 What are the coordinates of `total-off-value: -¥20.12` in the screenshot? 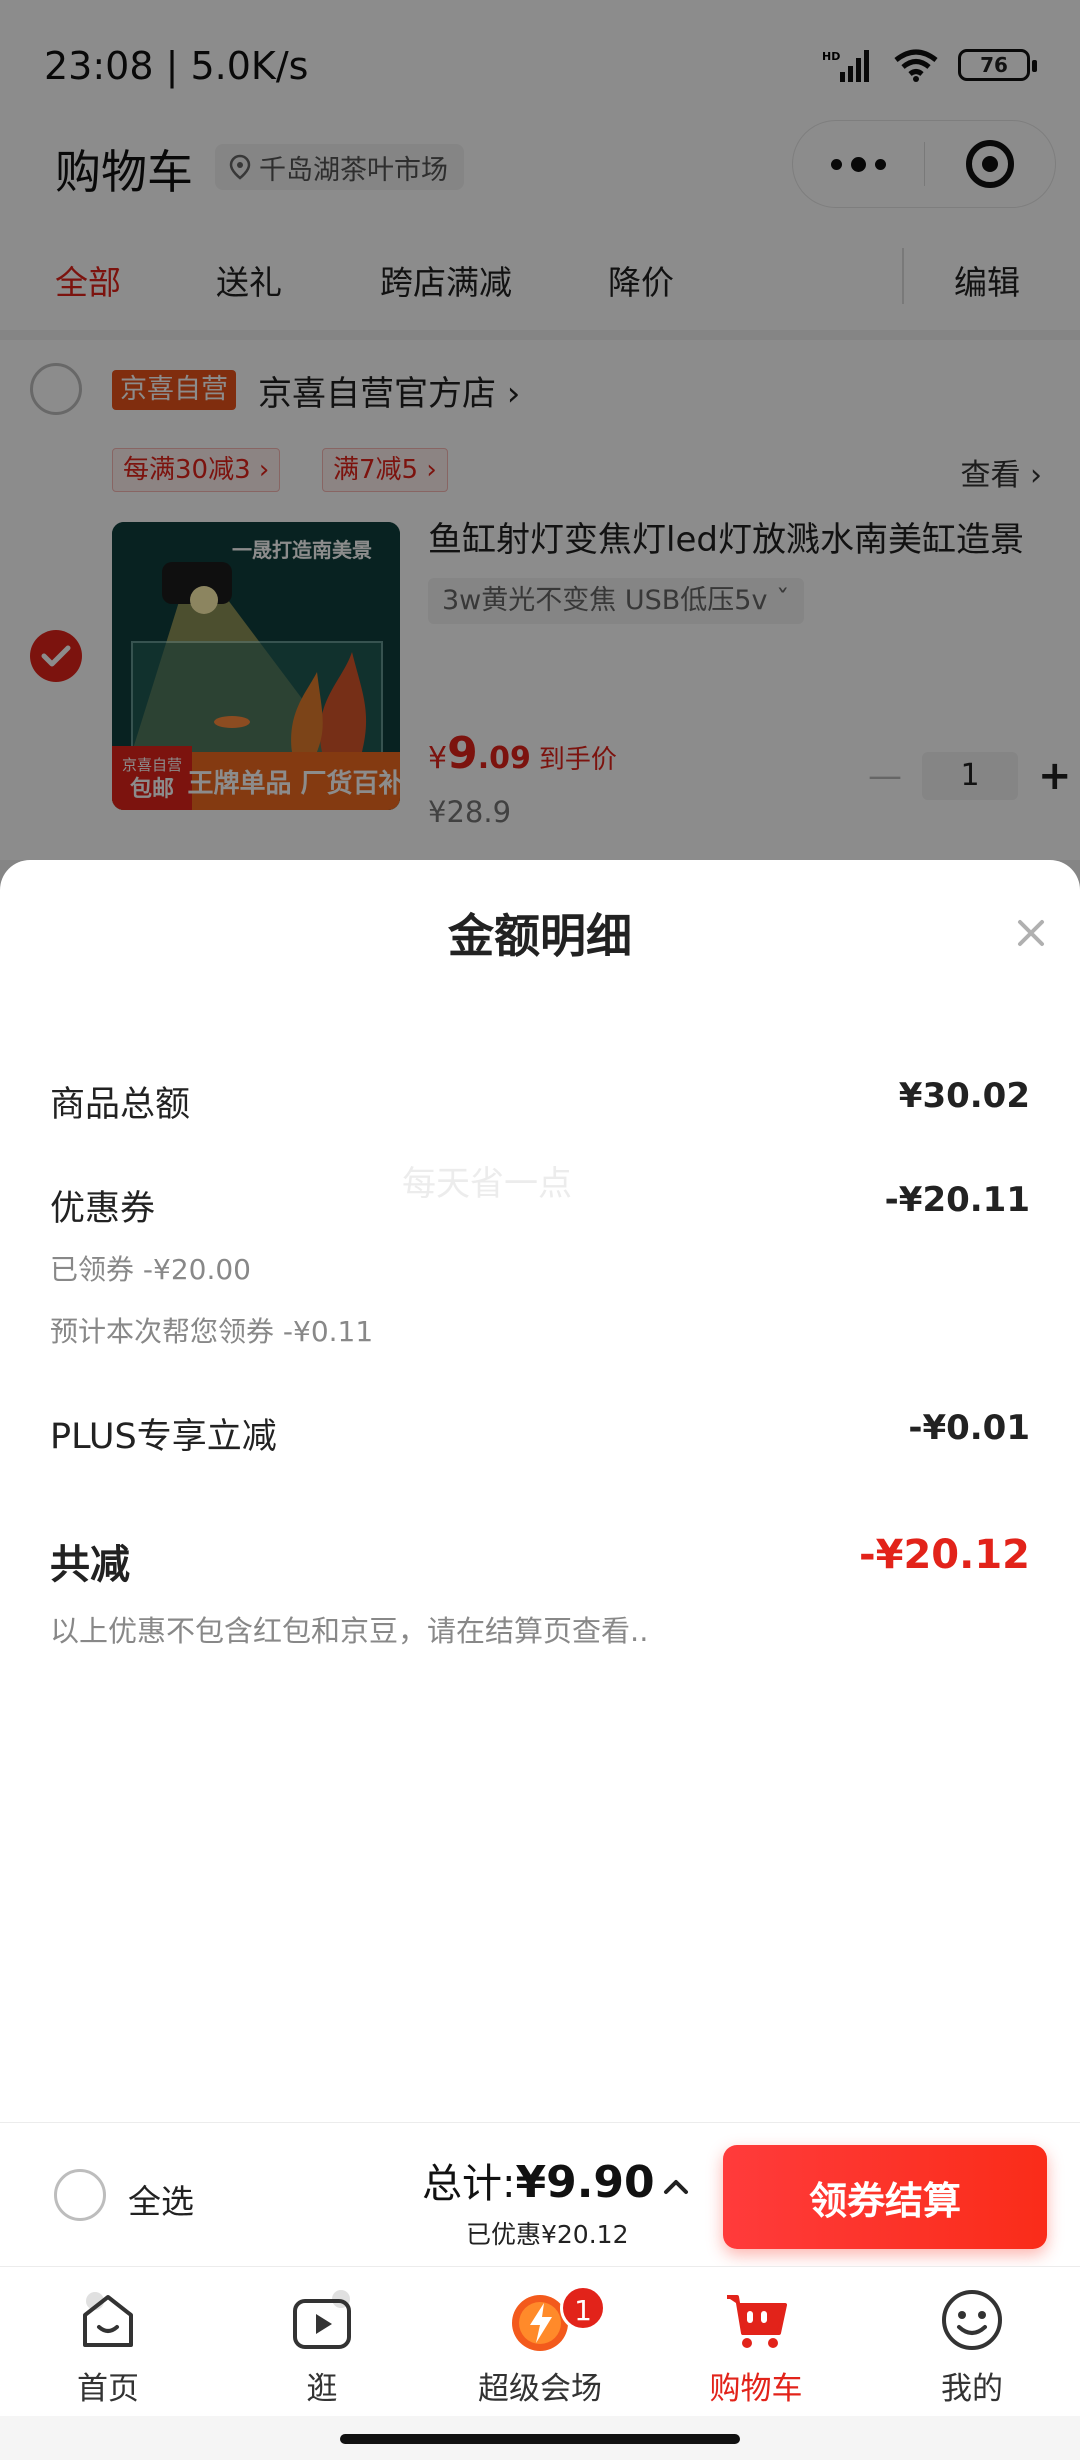 It's located at (944, 1555).